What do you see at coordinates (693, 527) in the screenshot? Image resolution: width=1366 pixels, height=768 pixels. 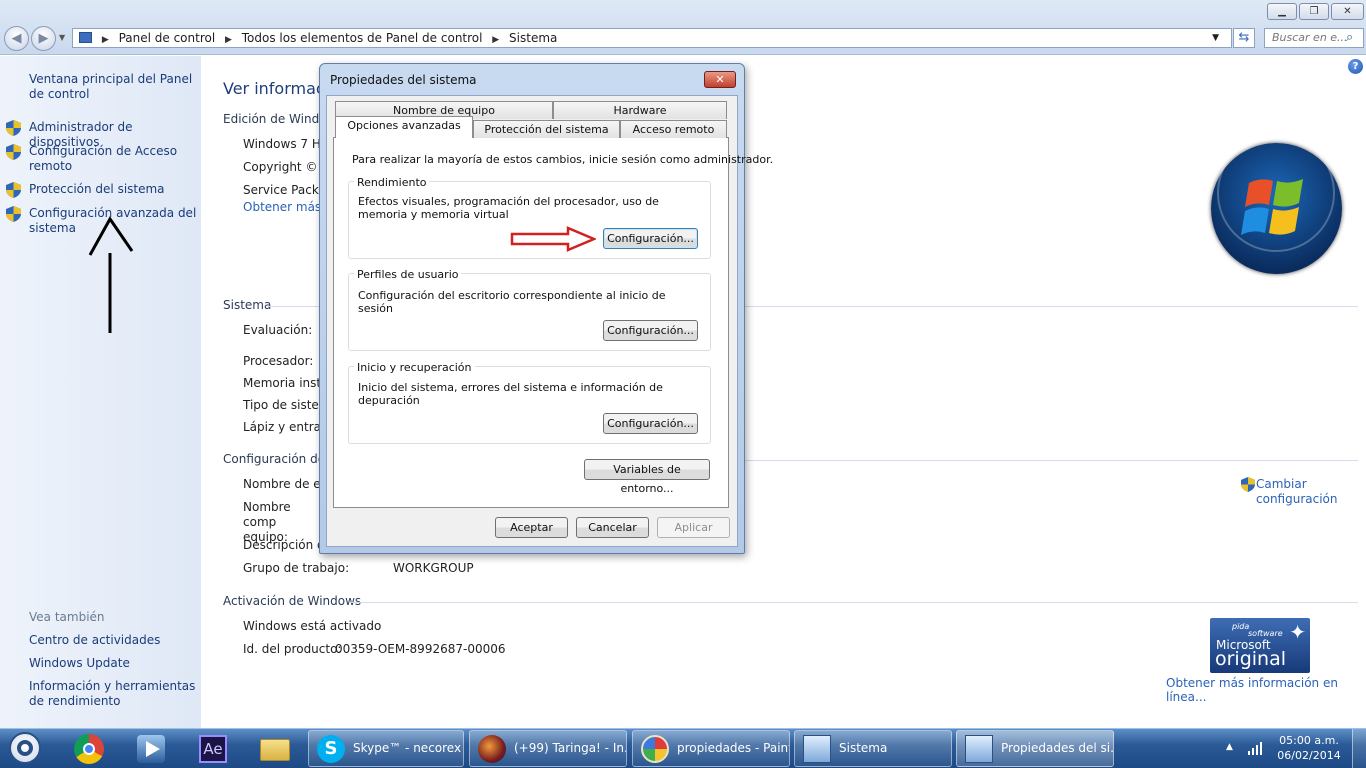 I see `apply-button: Aplicar` at bounding box center [693, 527].